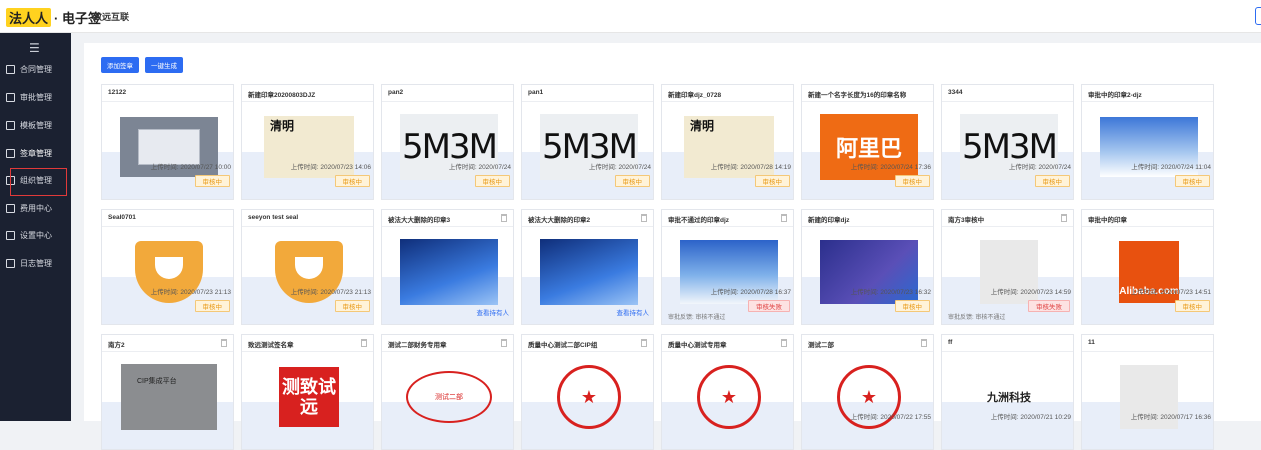  What do you see at coordinates (167, 392) in the screenshot?
I see `seal-card: 南方2 CIP集成平台` at bounding box center [167, 392].